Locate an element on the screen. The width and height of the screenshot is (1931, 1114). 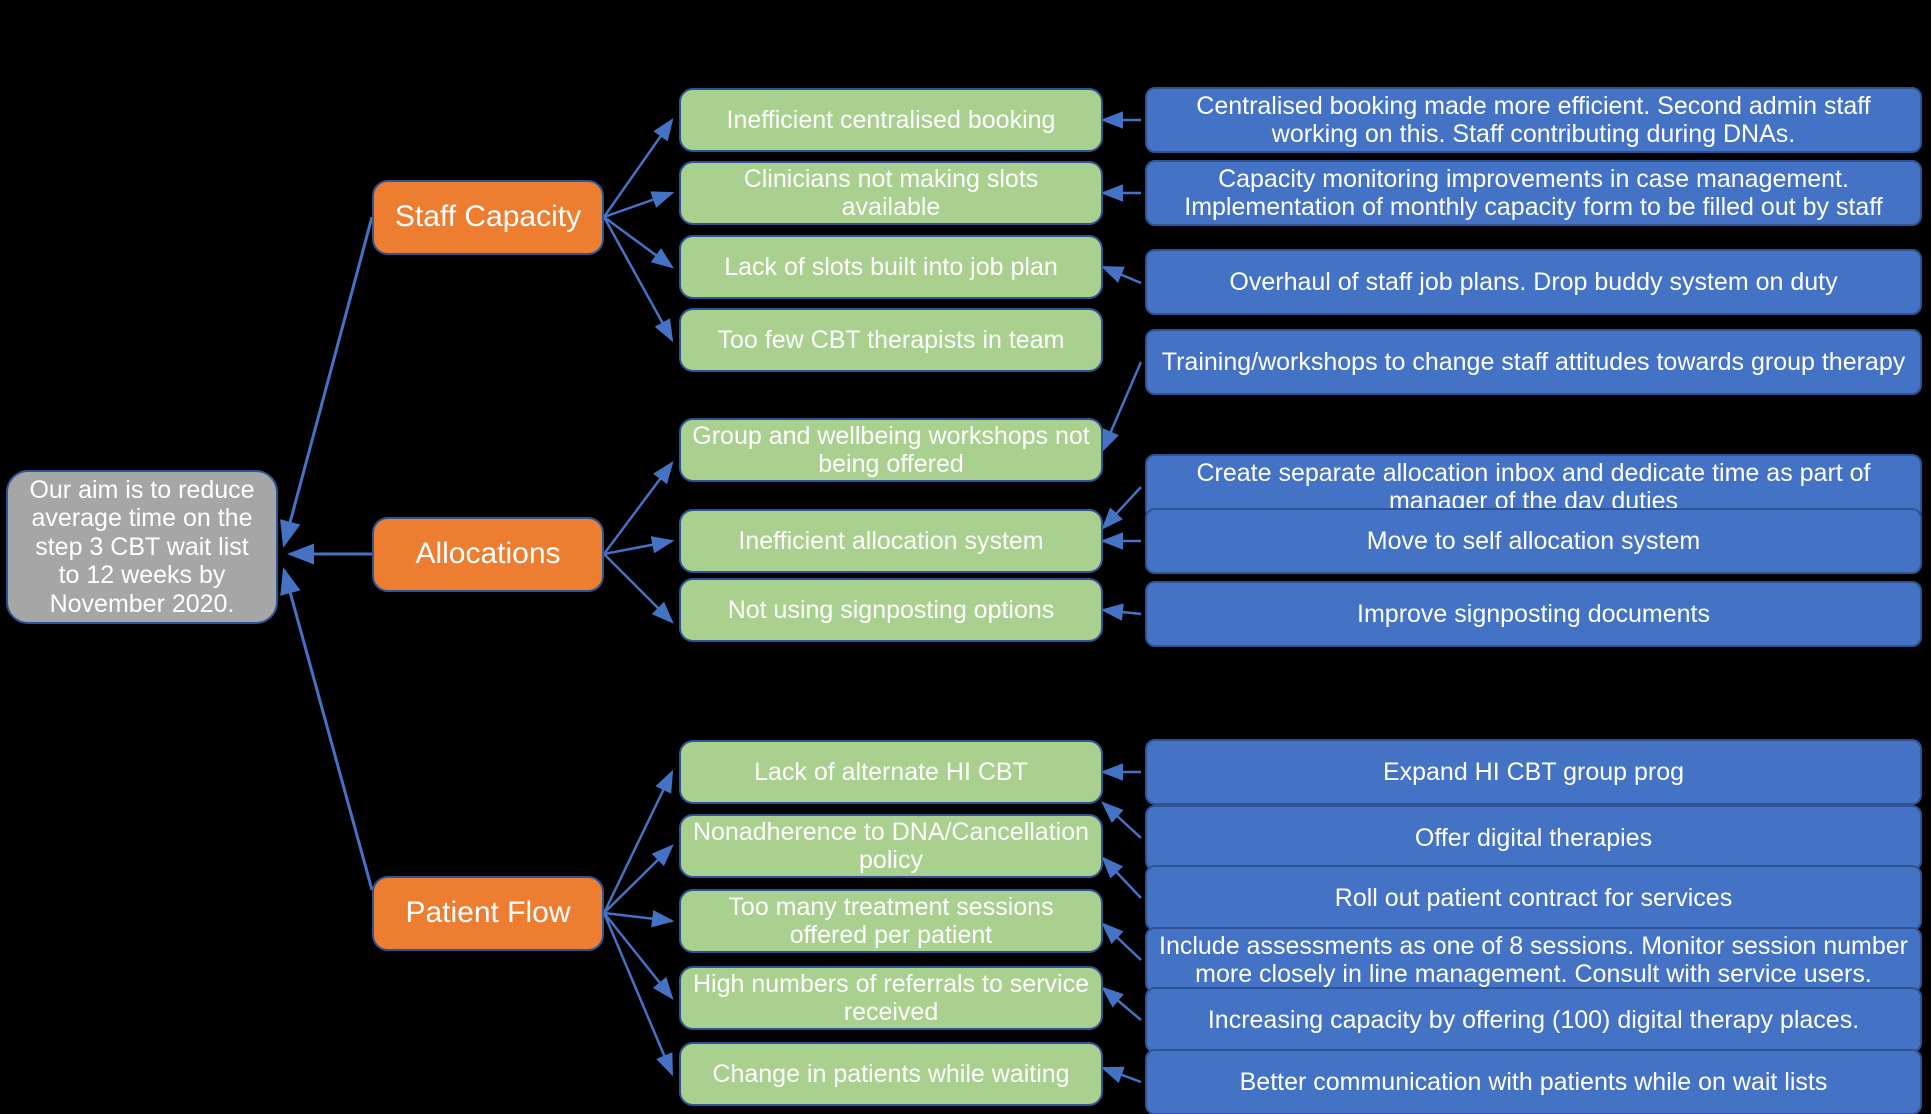
action-node-expand-hi-cbt-group-prog: Expand HI CBT group prog is located at coordinates (1533, 772).